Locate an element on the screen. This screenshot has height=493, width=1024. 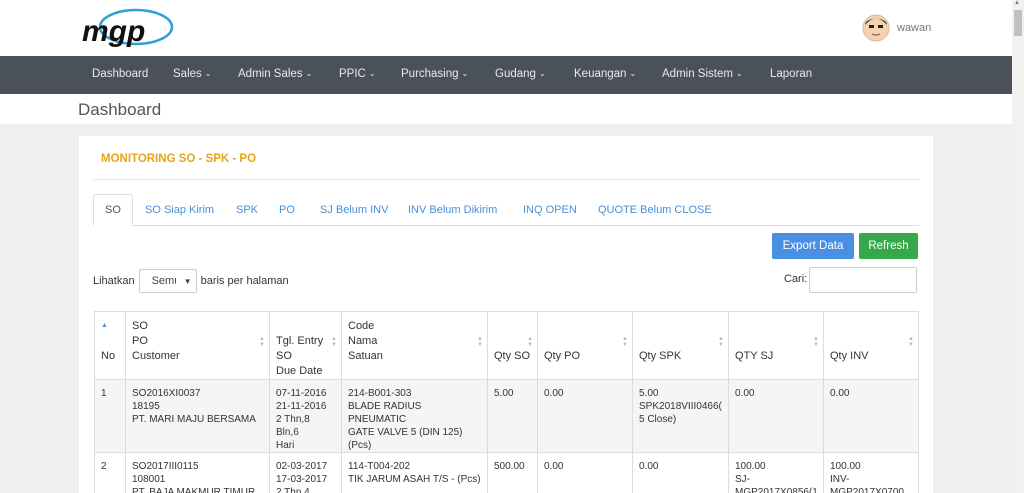
cell-text: 108001 is located at coordinates (149, 479).